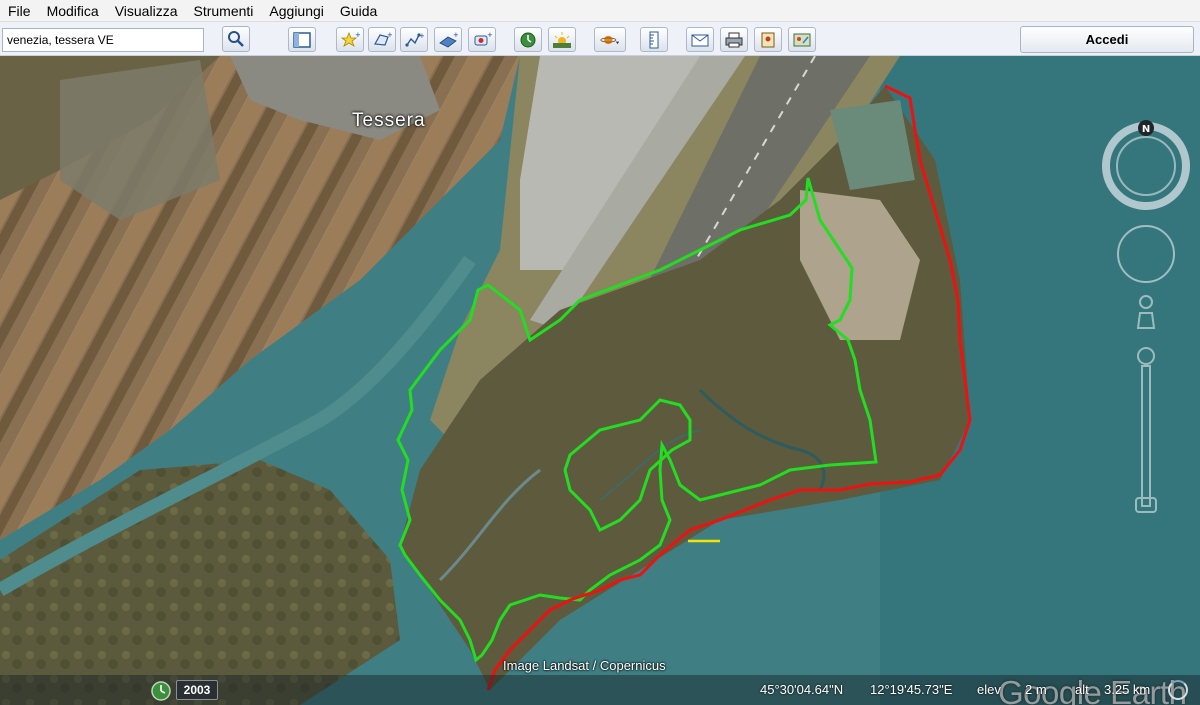  What do you see at coordinates (197, 690) in the screenshot?
I see `imagery-year-badge: 2003` at bounding box center [197, 690].